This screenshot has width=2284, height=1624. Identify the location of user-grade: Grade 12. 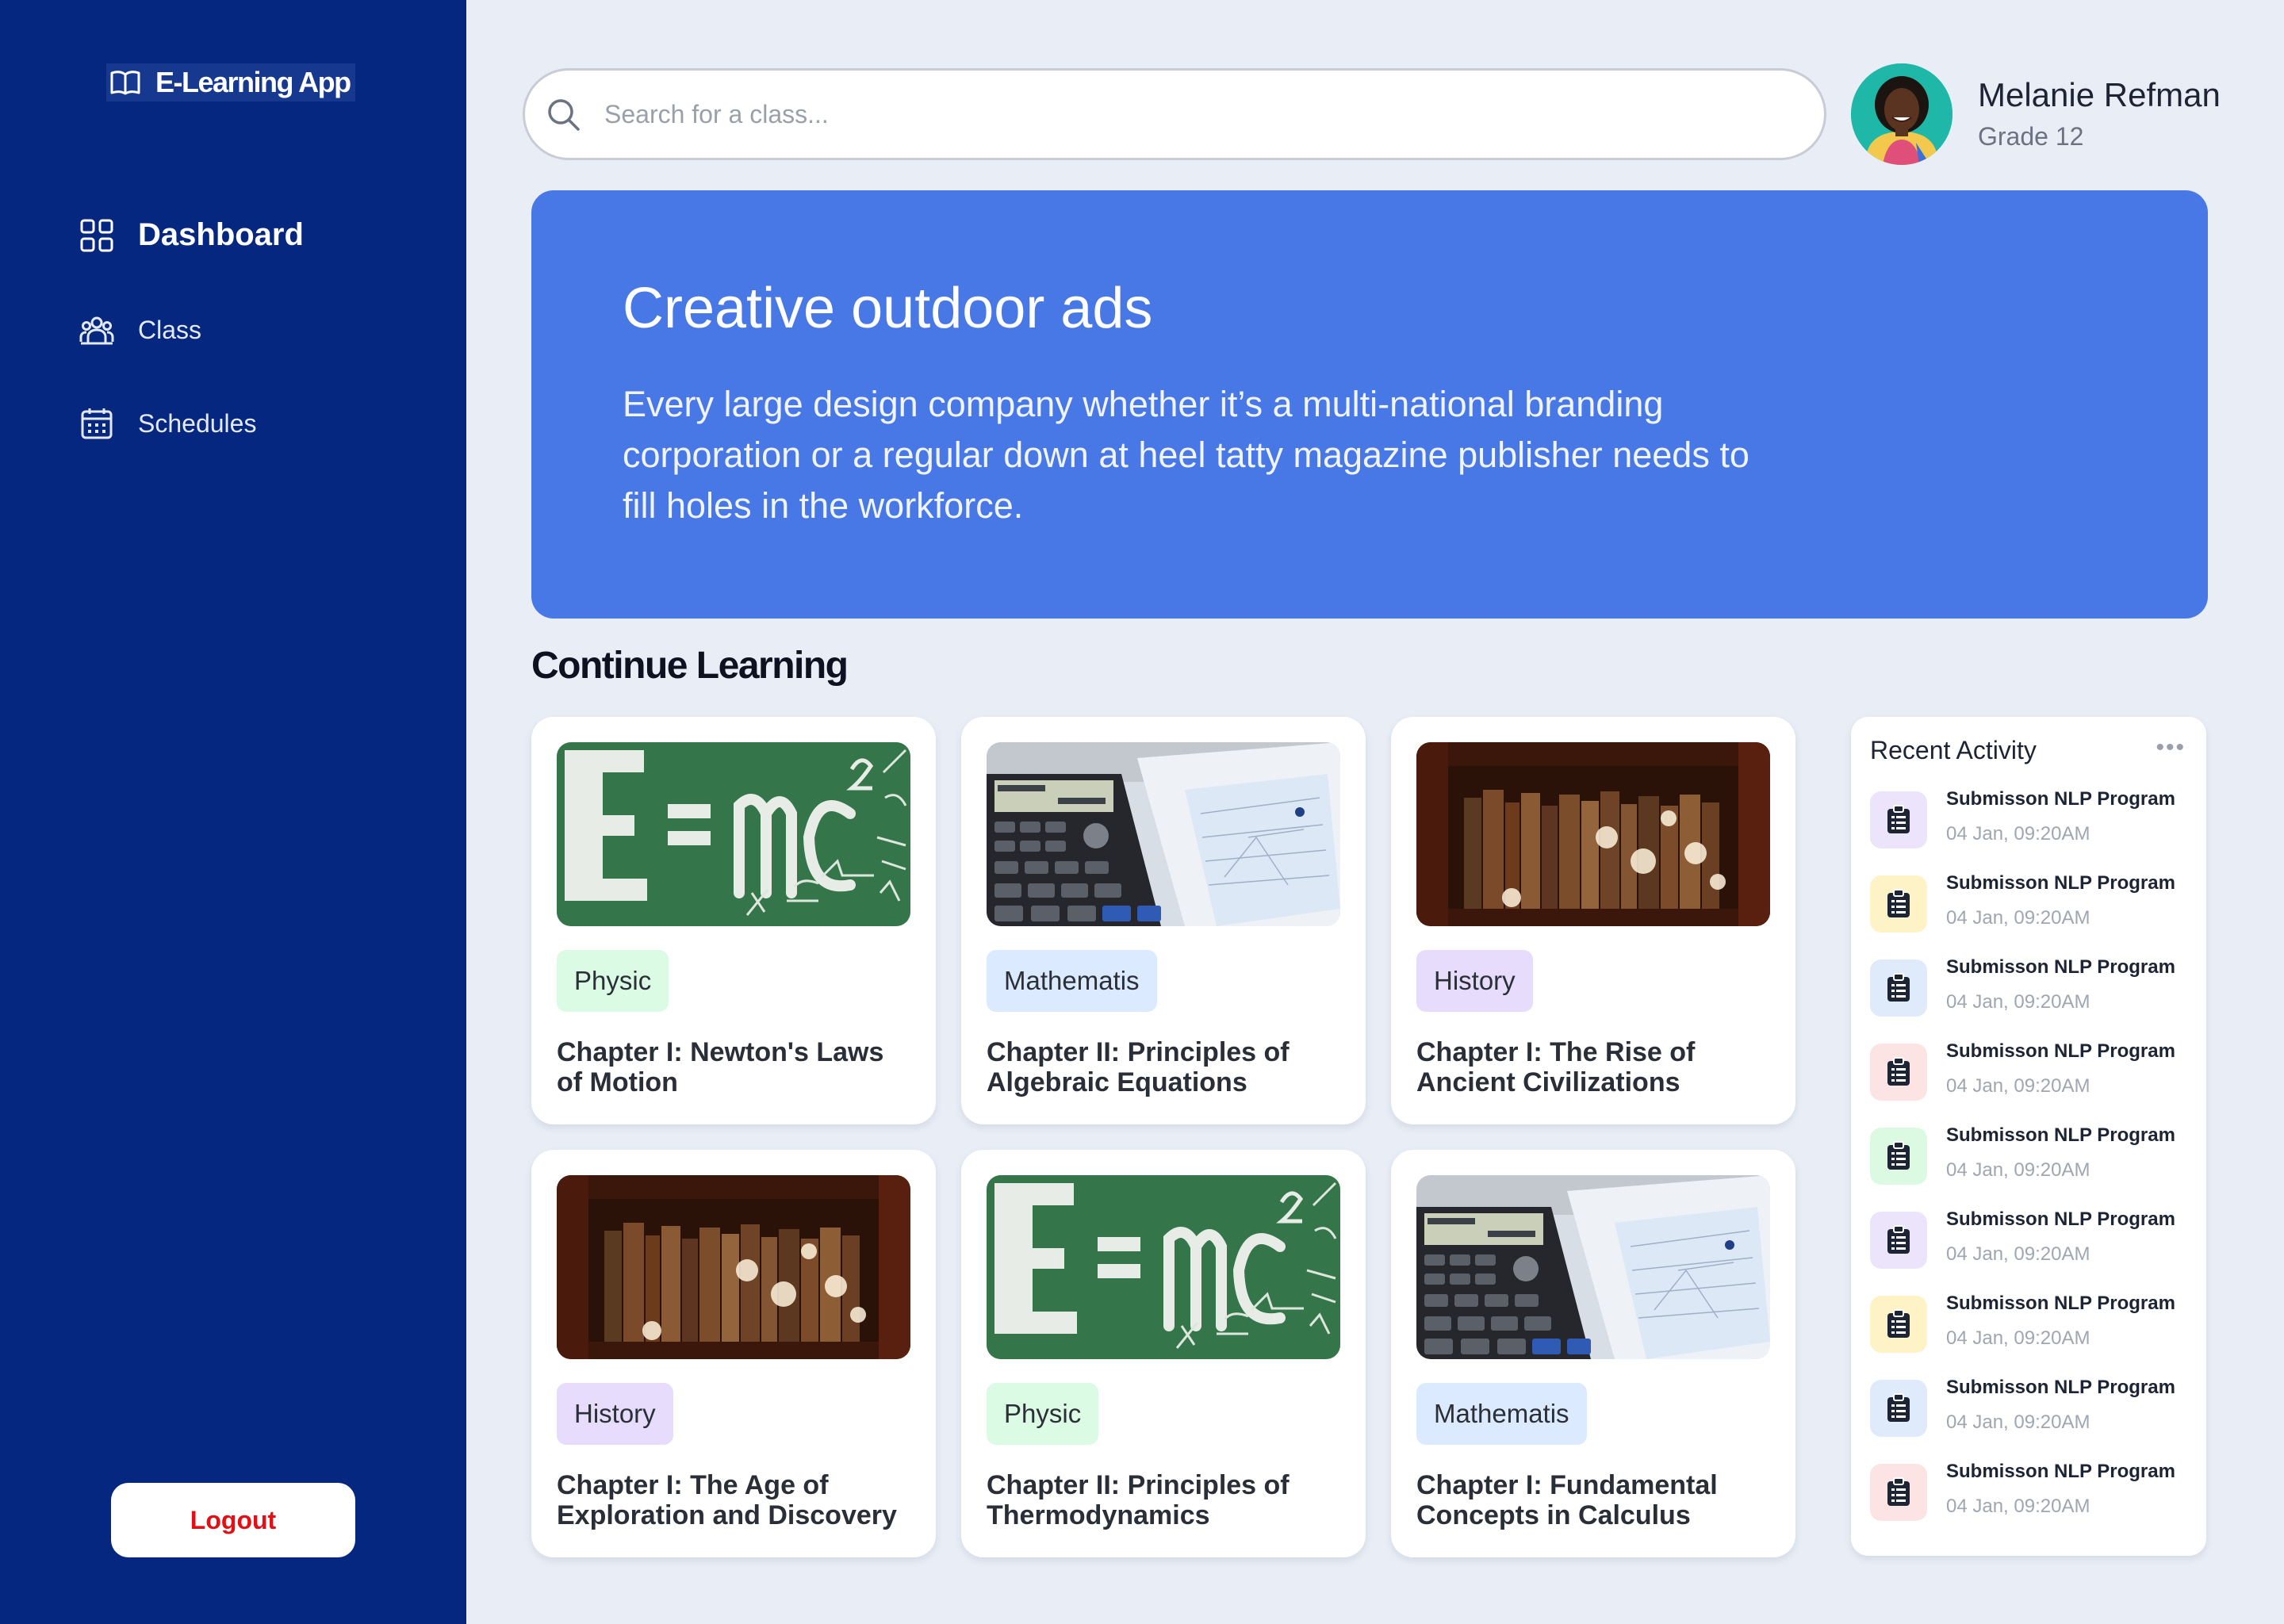
(2031, 136).